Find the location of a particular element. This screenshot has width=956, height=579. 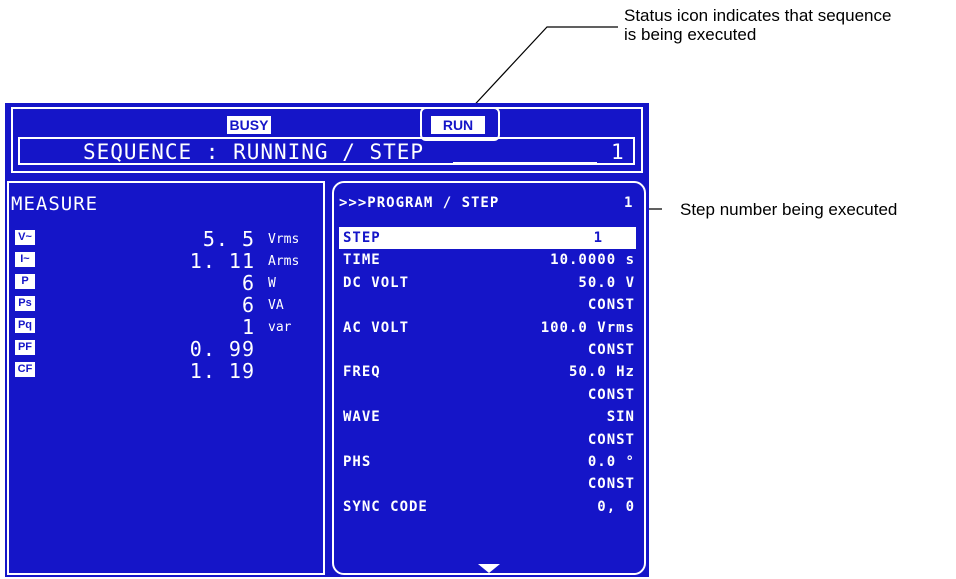

program-row-value: SIN is located at coordinates (621, 417).